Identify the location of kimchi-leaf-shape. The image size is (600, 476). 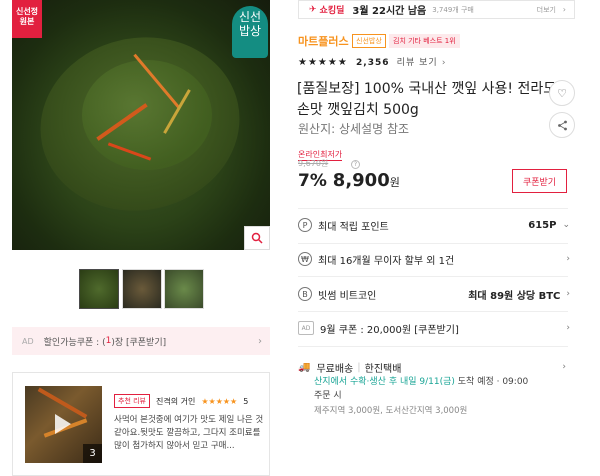
(147, 115).